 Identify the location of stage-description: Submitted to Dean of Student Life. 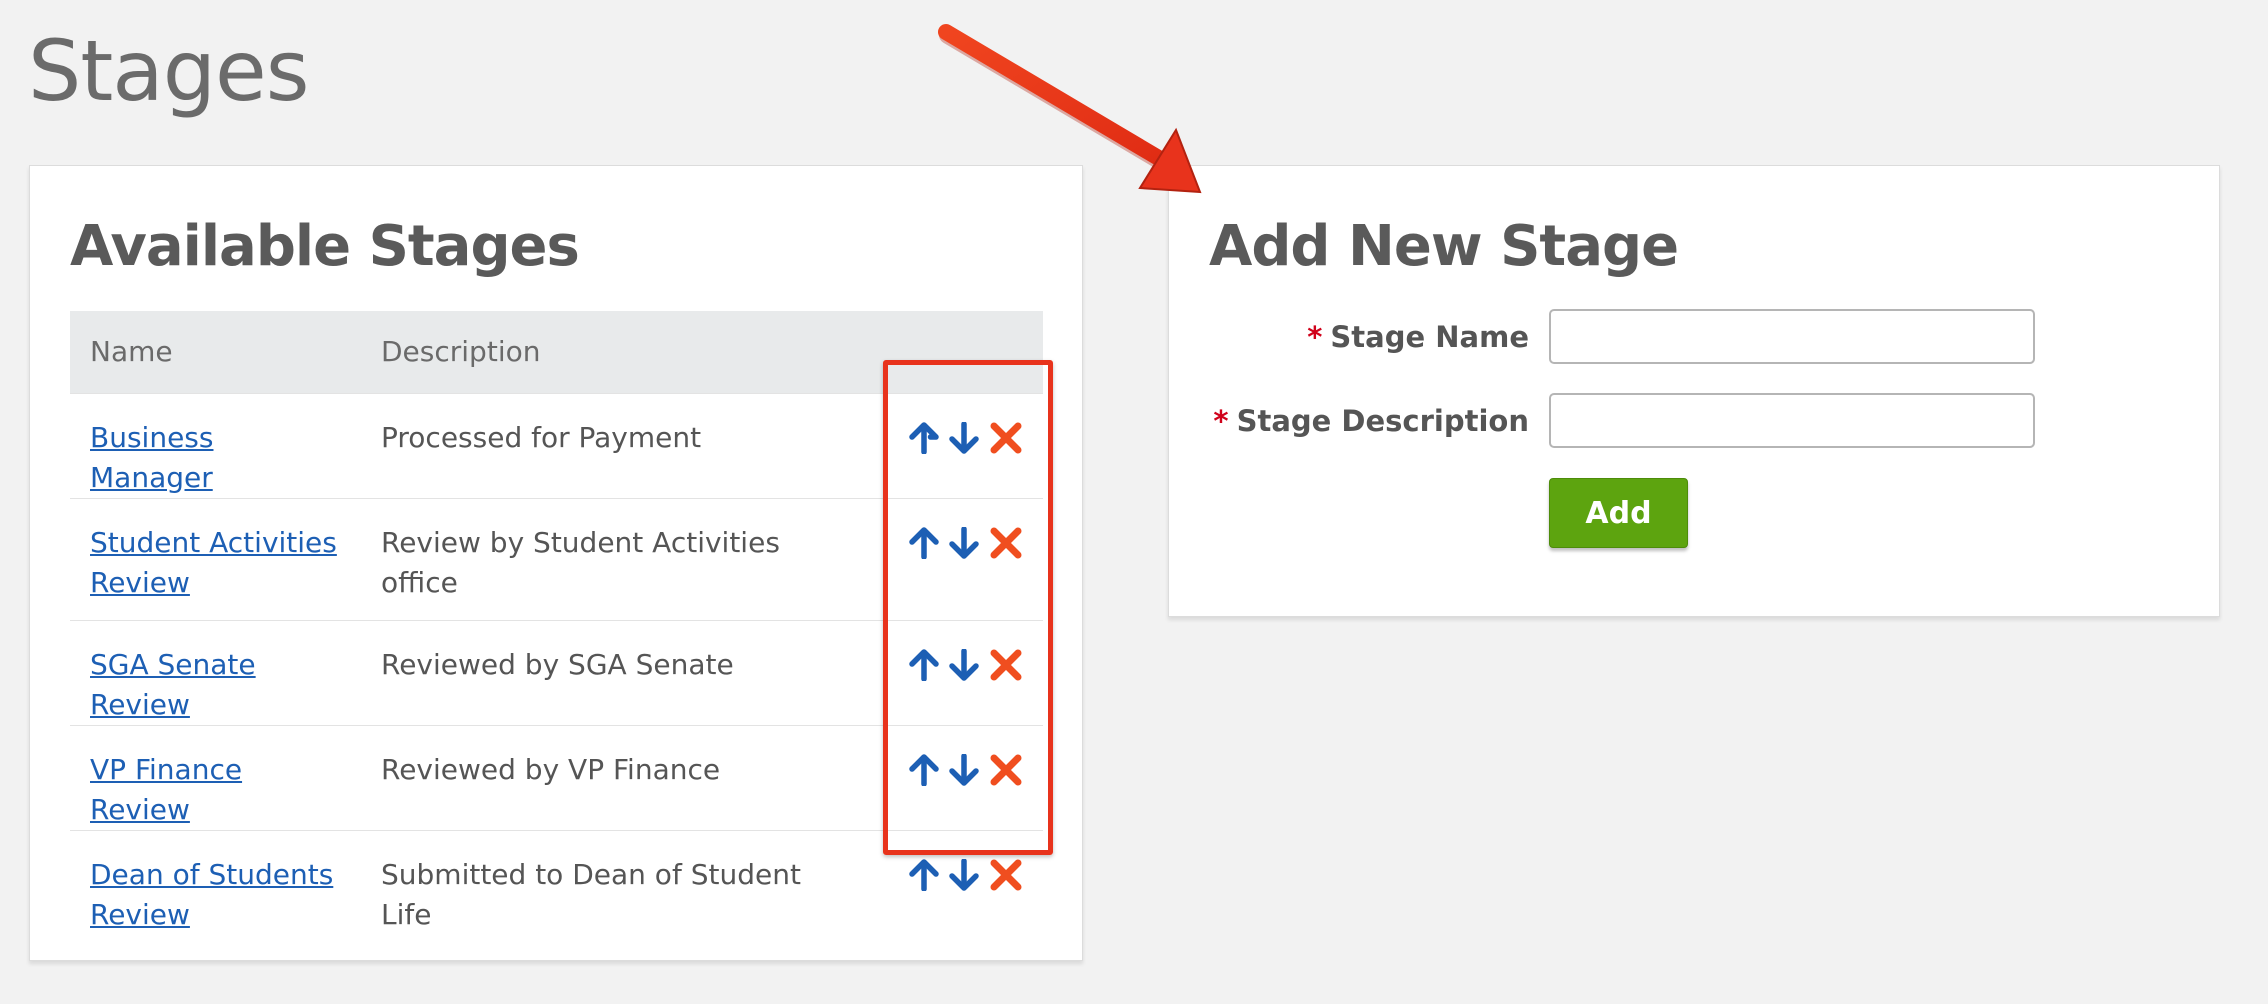
(611, 890).